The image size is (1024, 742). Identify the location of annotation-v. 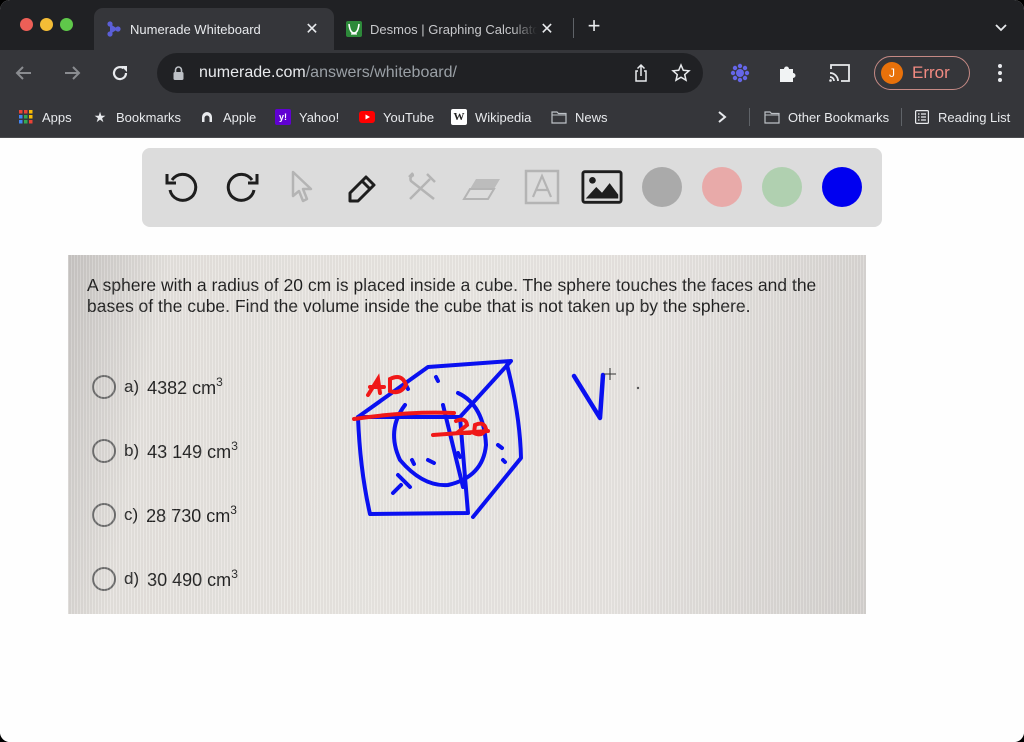
(588, 396).